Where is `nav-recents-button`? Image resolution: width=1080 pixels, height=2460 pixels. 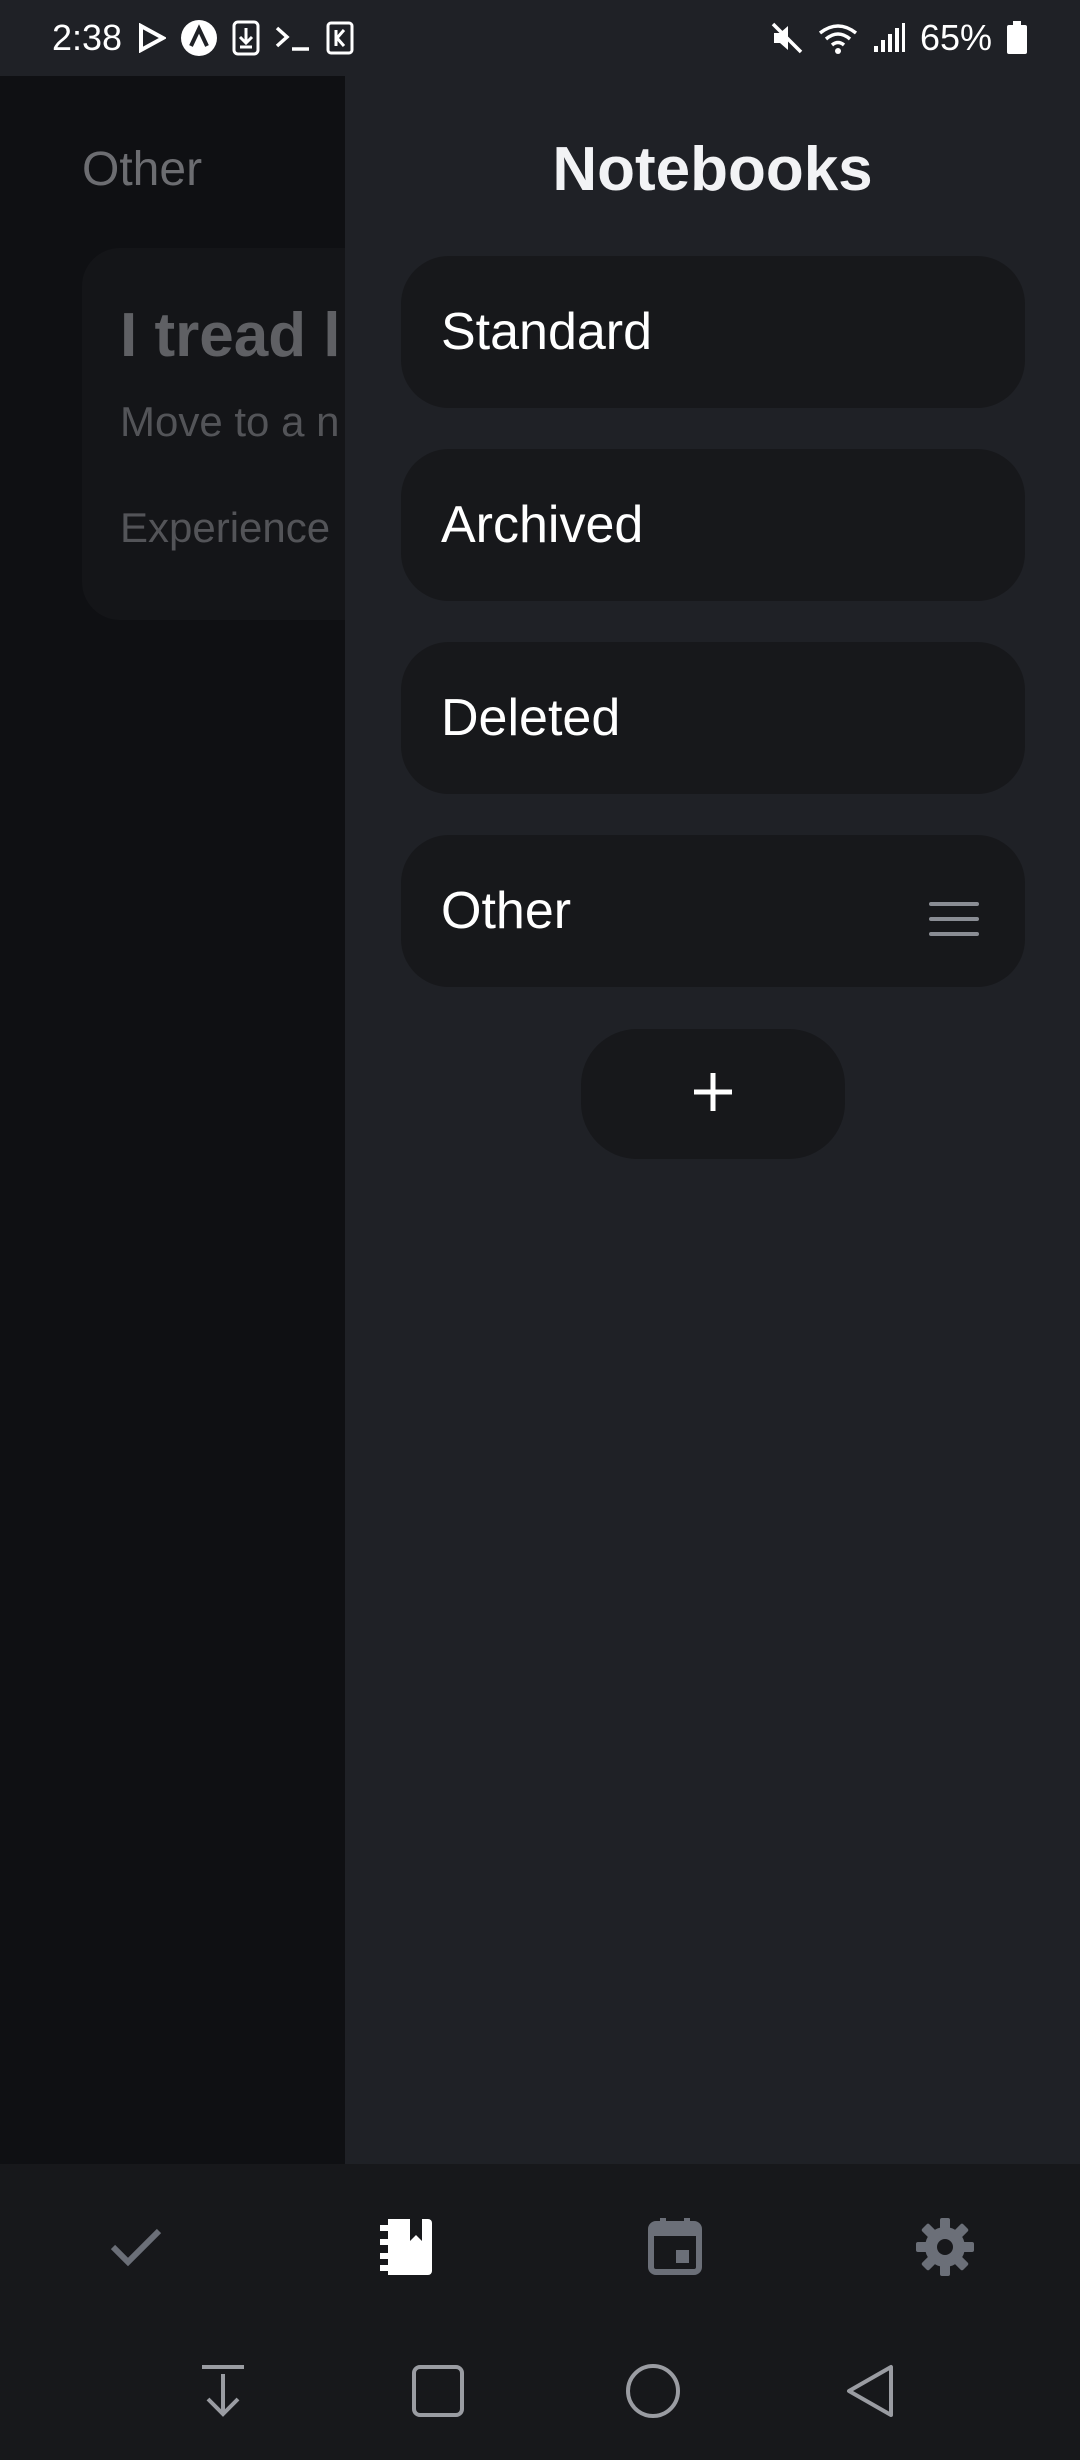 nav-recents-button is located at coordinates (438, 2393).